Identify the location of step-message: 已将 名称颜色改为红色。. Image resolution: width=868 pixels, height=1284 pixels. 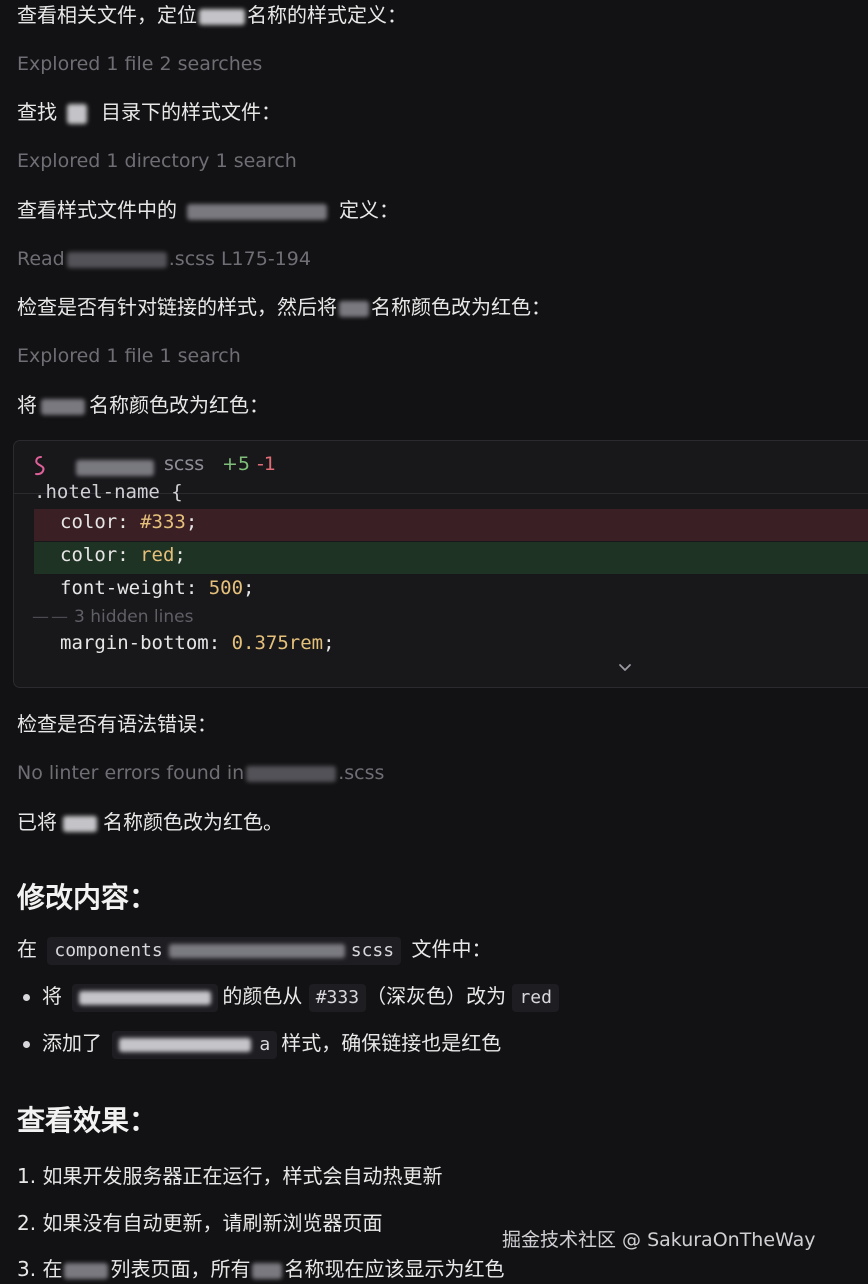
(150, 822).